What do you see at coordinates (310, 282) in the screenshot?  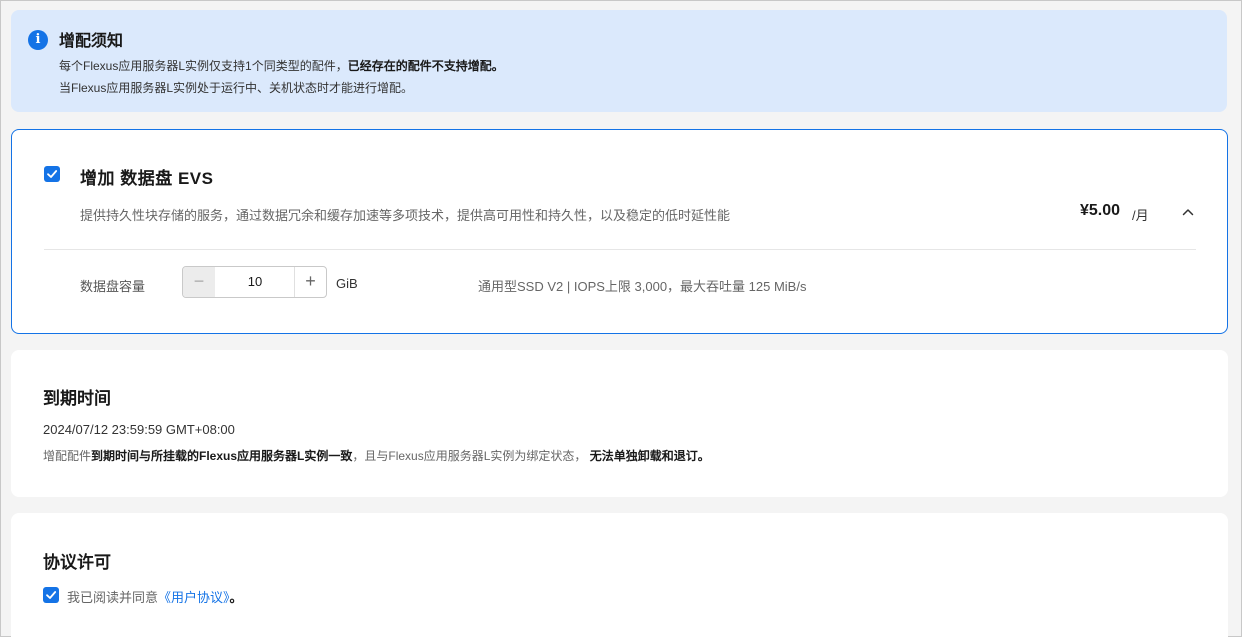 I see `increment-button: +` at bounding box center [310, 282].